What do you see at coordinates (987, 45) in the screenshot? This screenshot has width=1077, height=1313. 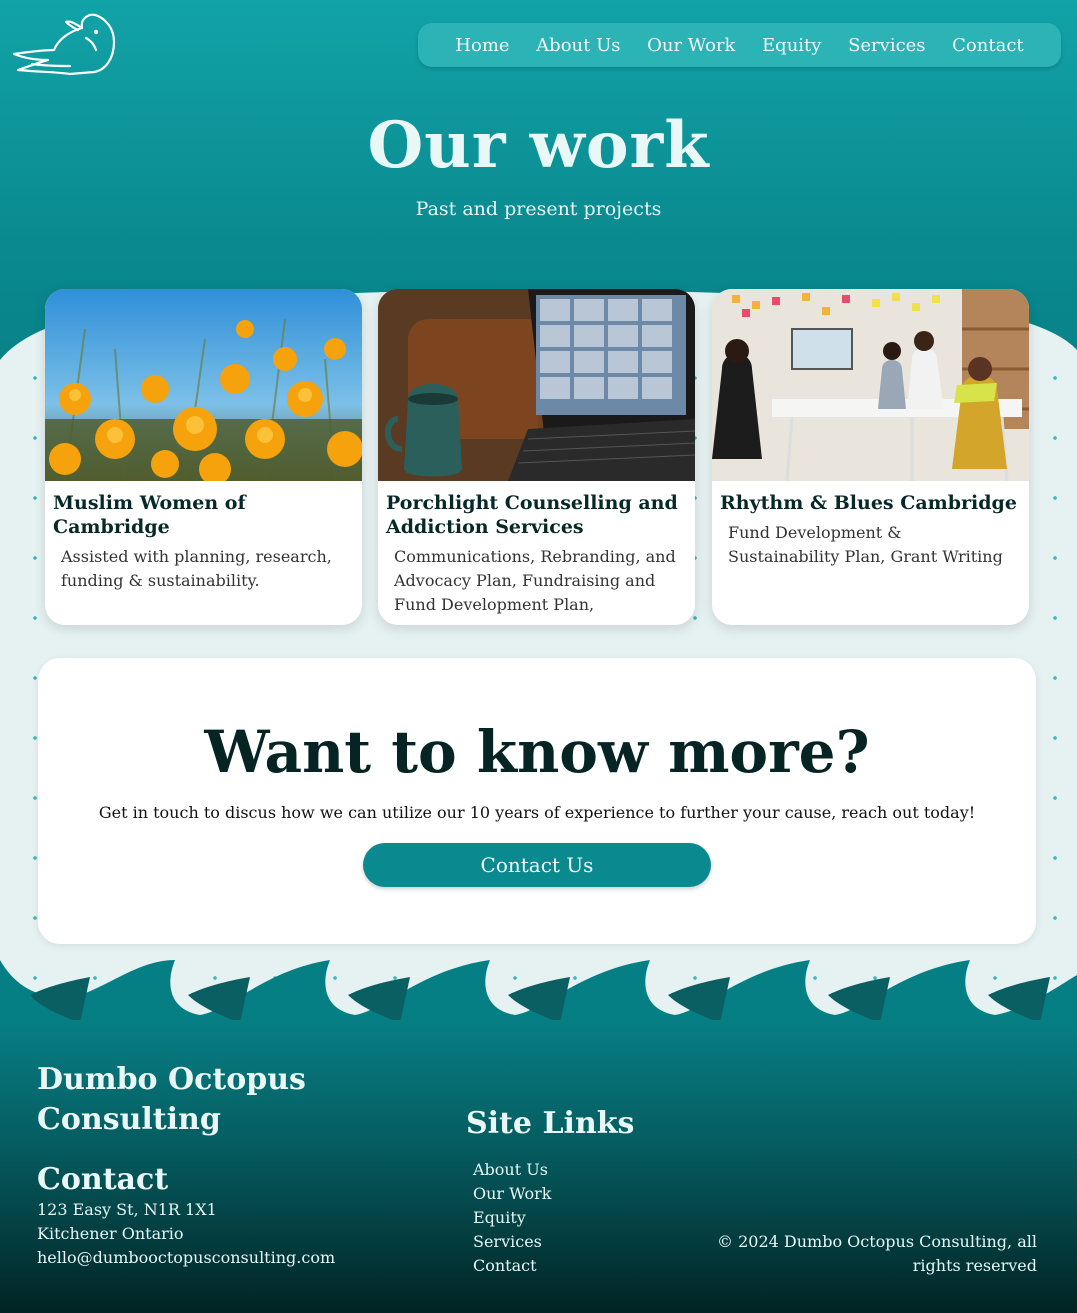 I see `nav-contact: Contact` at bounding box center [987, 45].